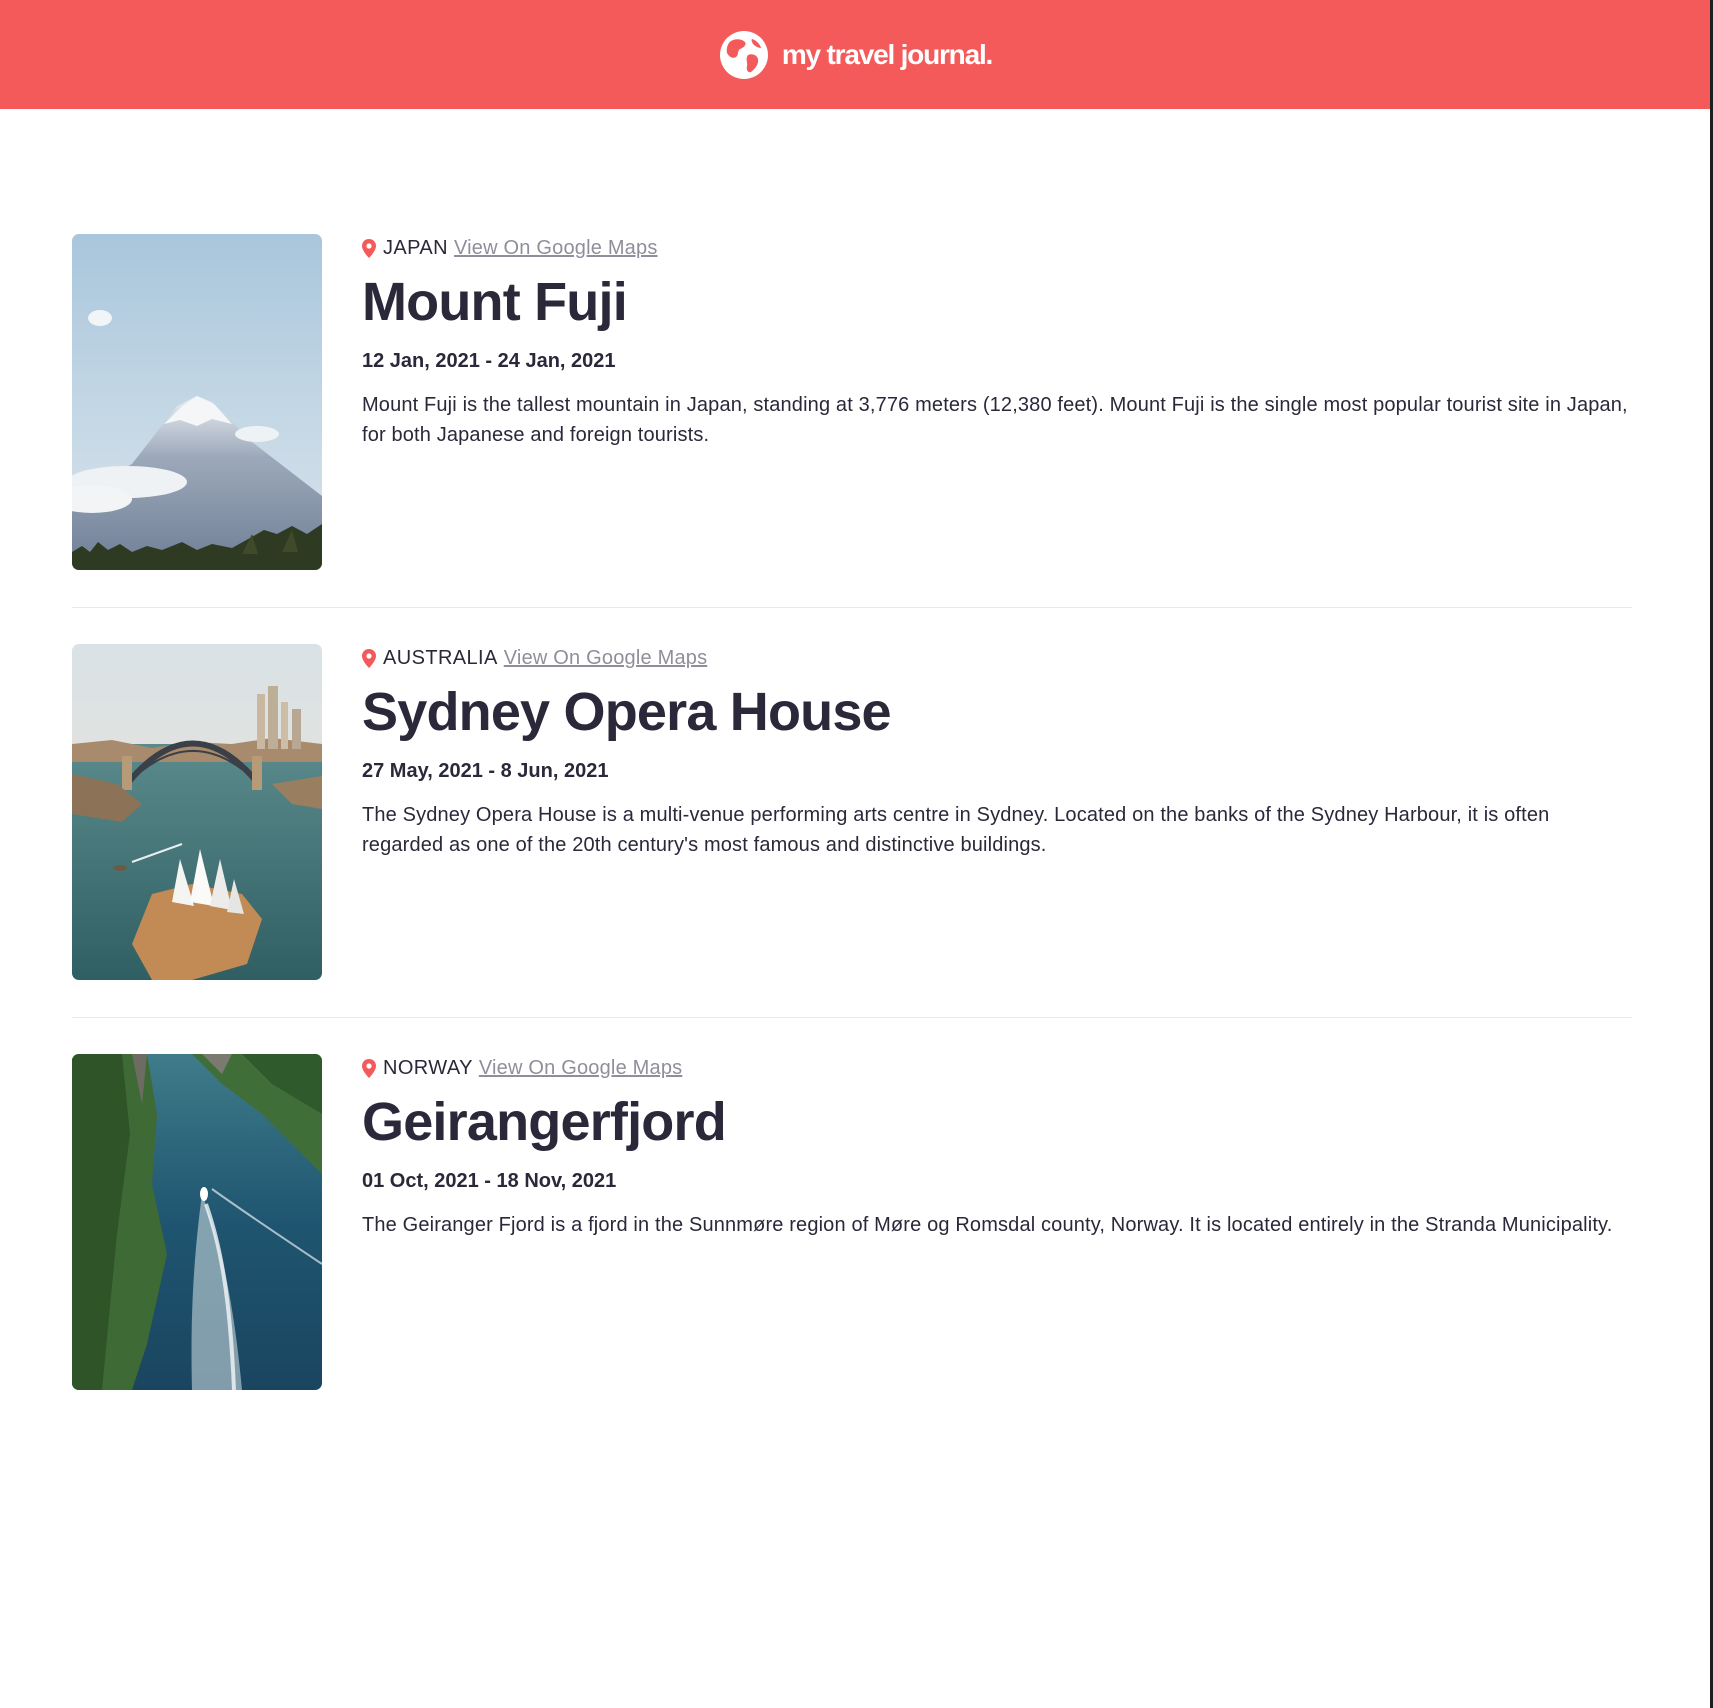 Image resolution: width=1713 pixels, height=1708 pixels. What do you see at coordinates (489, 1181) in the screenshot?
I see `entry-dates: 01 Oct, 2021 - 18 Nov, 2021` at bounding box center [489, 1181].